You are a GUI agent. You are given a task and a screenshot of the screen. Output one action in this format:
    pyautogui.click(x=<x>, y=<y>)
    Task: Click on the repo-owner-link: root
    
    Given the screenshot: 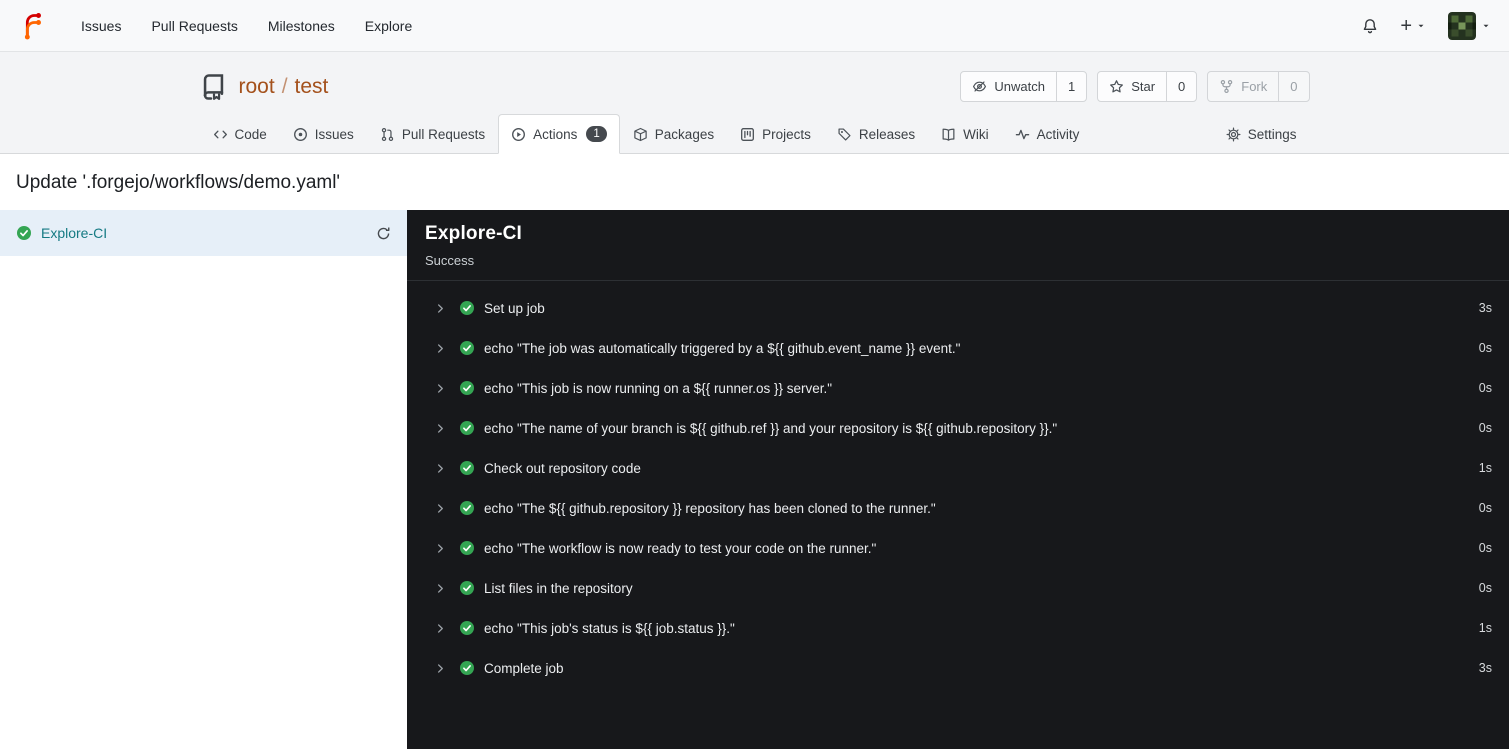 What is the action you would take?
    pyautogui.click(x=257, y=87)
    